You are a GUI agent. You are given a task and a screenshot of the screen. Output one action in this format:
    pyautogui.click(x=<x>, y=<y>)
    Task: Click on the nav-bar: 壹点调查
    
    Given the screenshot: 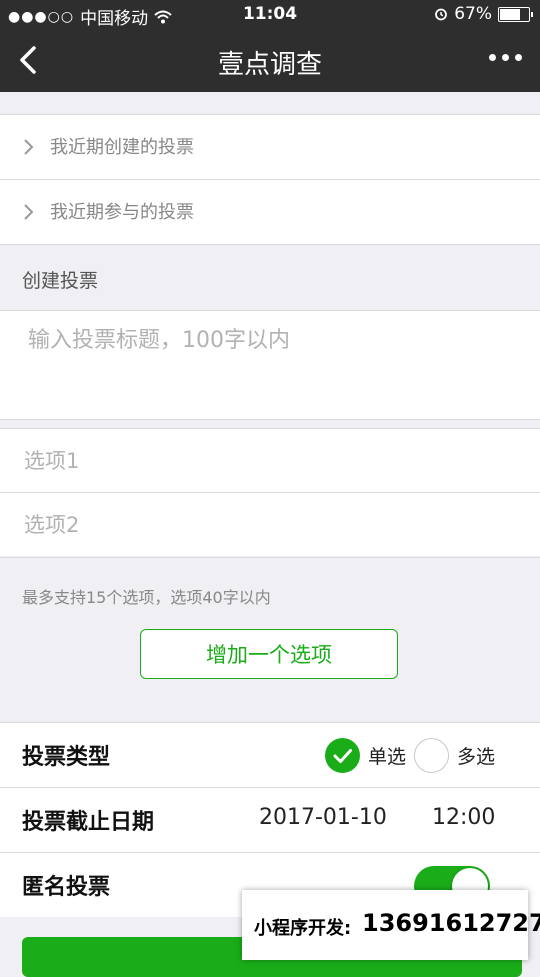 What is the action you would take?
    pyautogui.click(x=270, y=61)
    